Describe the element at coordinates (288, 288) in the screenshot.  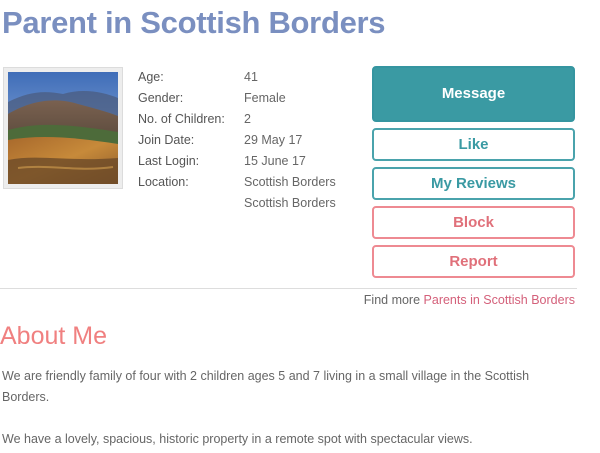
I see `section-divider` at that location.